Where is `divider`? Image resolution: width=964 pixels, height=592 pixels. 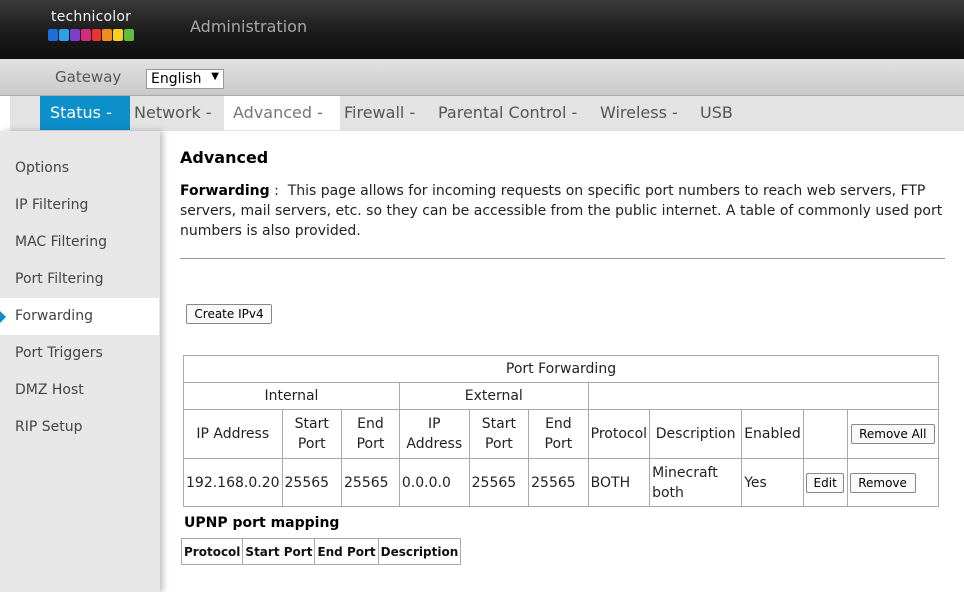
divider is located at coordinates (562, 258).